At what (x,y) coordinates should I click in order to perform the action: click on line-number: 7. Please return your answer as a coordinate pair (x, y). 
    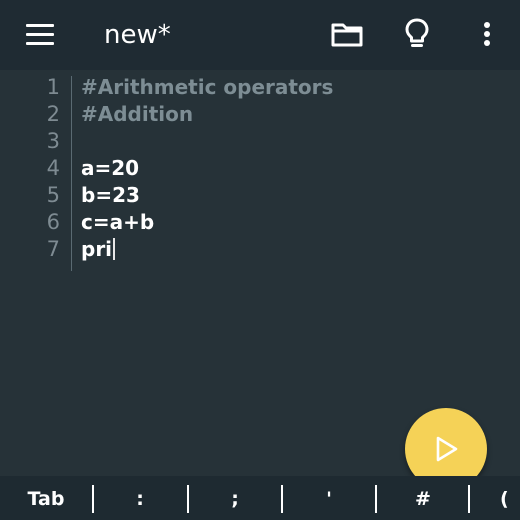
    Looking at the image, I should click on (53, 249).